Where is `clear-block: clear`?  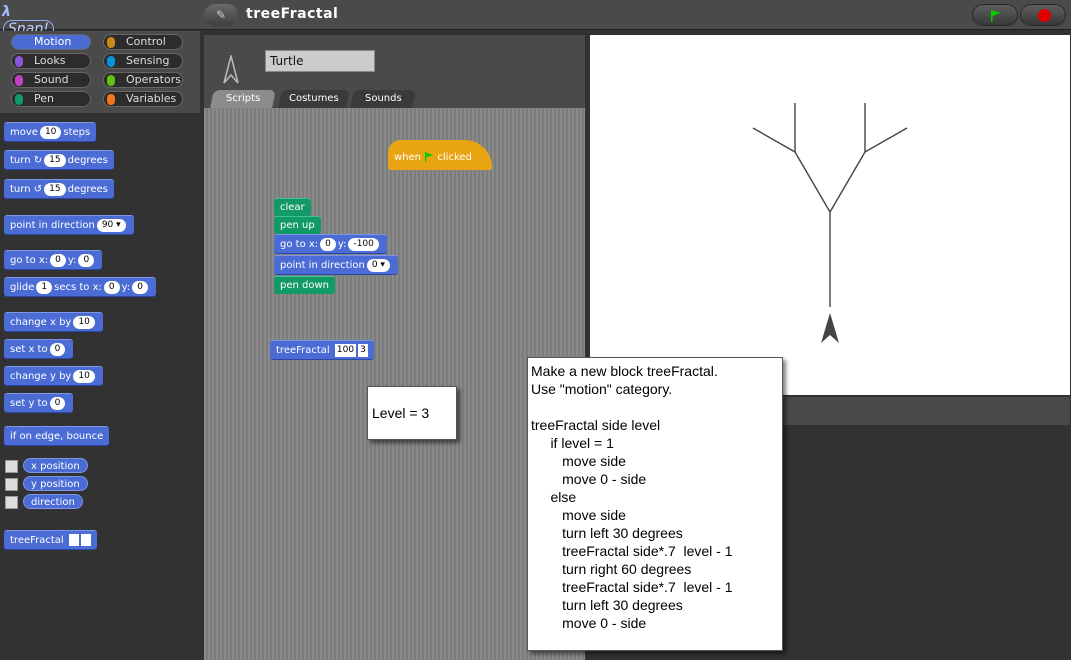
clear-block: clear is located at coordinates (292, 207).